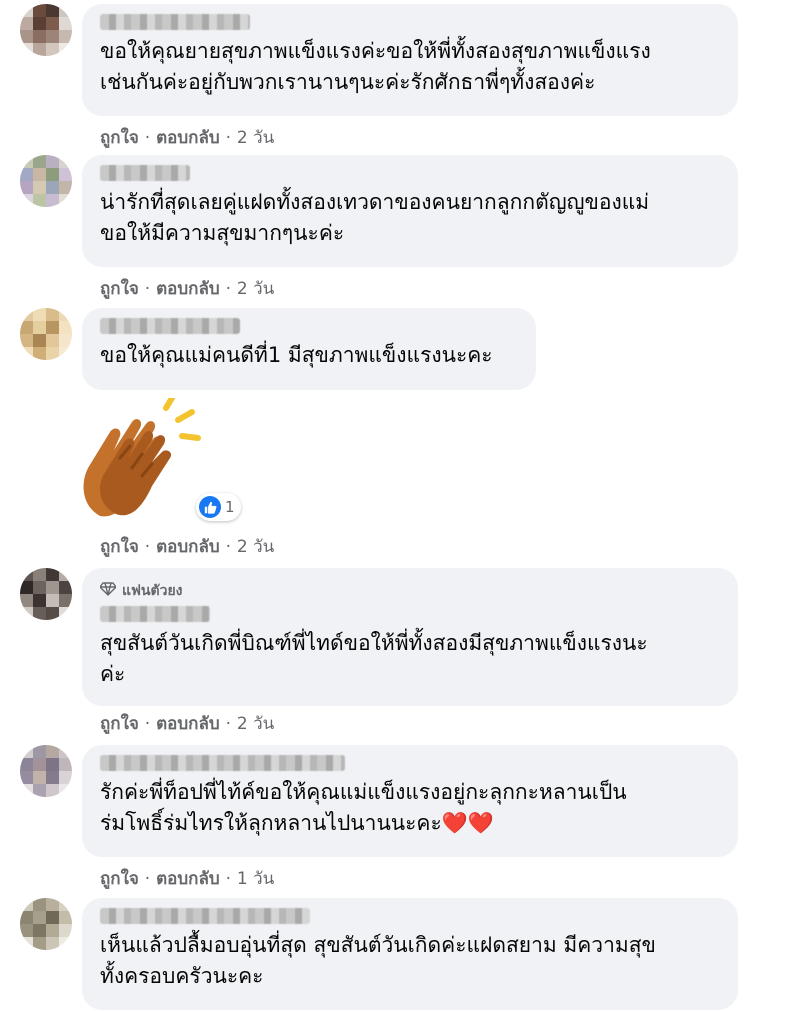  What do you see at coordinates (410, 591) in the screenshot?
I see `top-fan-badge: แฟนตัวยง` at bounding box center [410, 591].